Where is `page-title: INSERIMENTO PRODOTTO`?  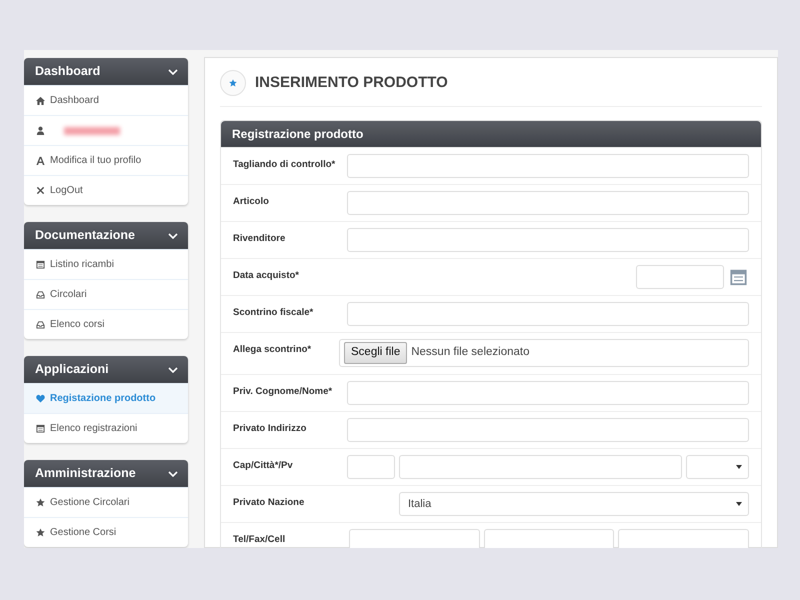
page-title: INSERIMENTO PRODOTTO is located at coordinates (351, 83).